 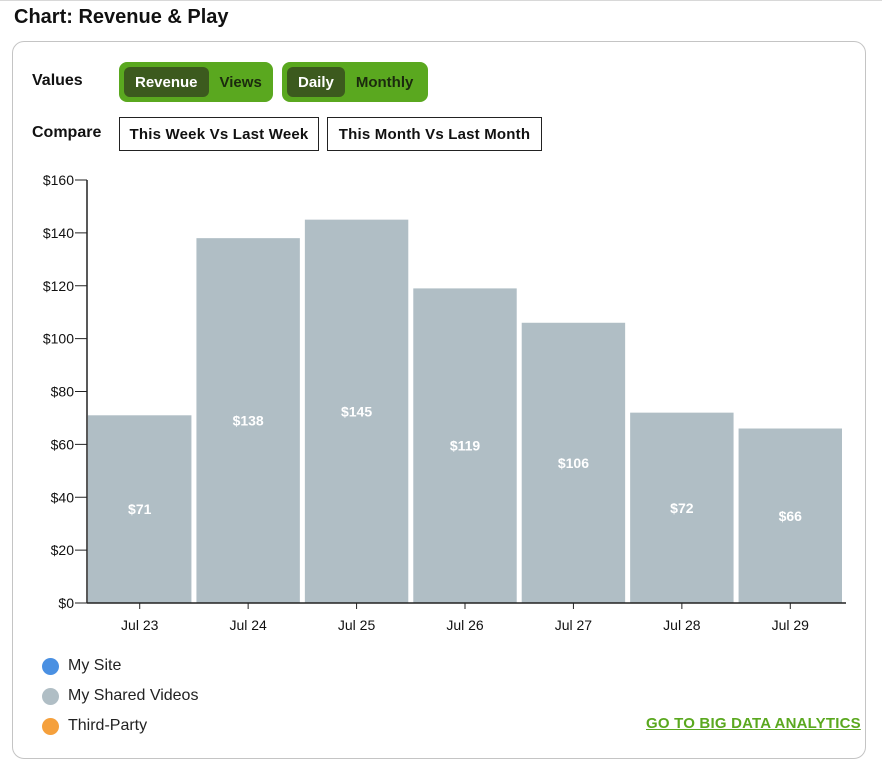 What do you see at coordinates (58, 180) in the screenshot?
I see `y-tick-label: $160` at bounding box center [58, 180].